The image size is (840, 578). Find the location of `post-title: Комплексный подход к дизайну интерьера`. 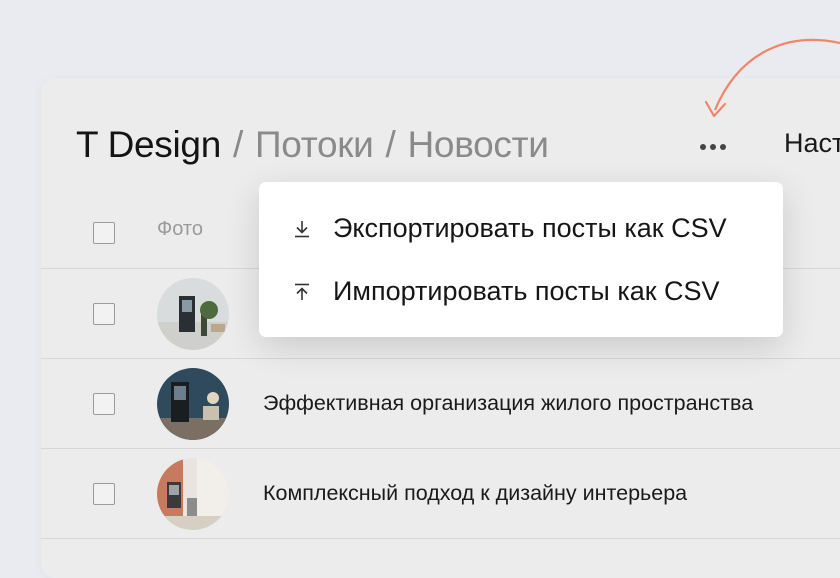

post-title: Комплексный подход к дизайну интерьера is located at coordinates (475, 493).